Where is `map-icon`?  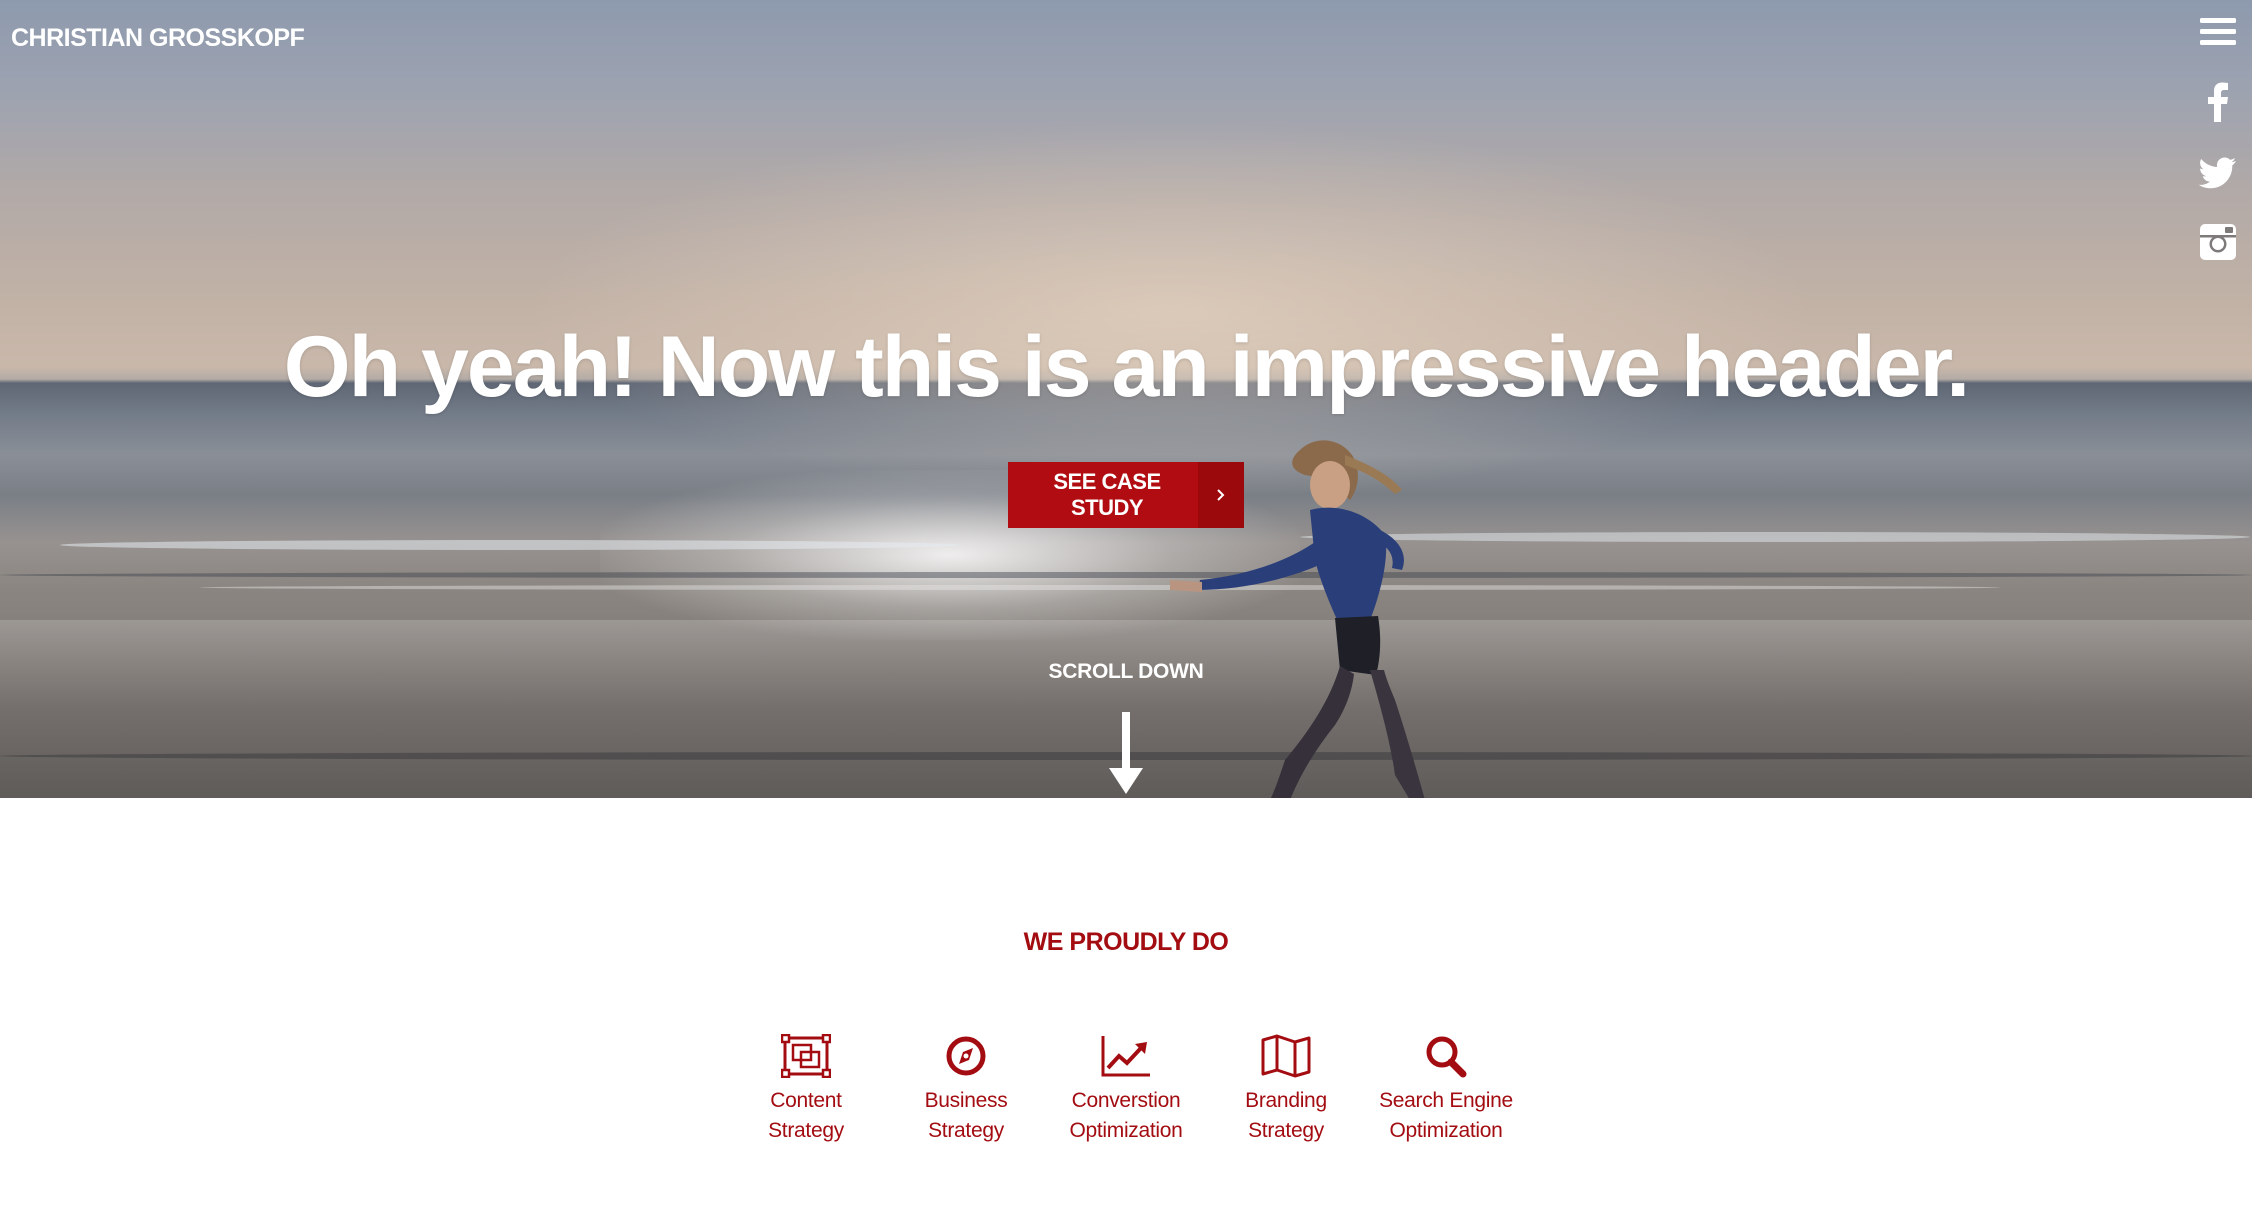 map-icon is located at coordinates (1286, 1056).